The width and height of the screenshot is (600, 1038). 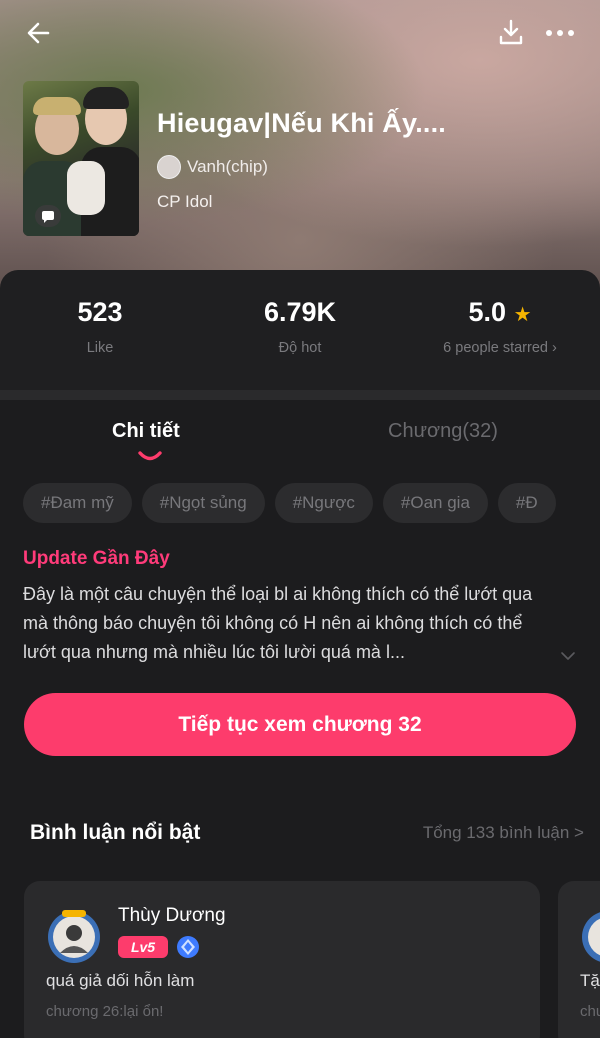 What do you see at coordinates (100, 348) in the screenshot?
I see `likes-label: Like` at bounding box center [100, 348].